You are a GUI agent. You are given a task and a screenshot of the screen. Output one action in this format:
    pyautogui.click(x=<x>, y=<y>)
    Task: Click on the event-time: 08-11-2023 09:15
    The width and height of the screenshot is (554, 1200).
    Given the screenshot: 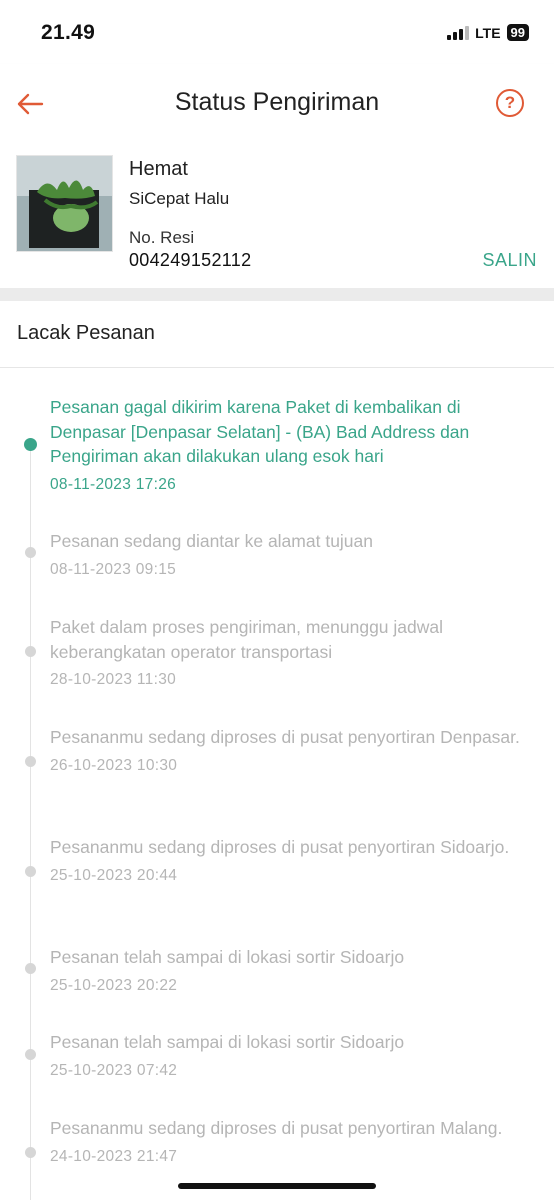 What is the action you would take?
    pyautogui.click(x=113, y=569)
    